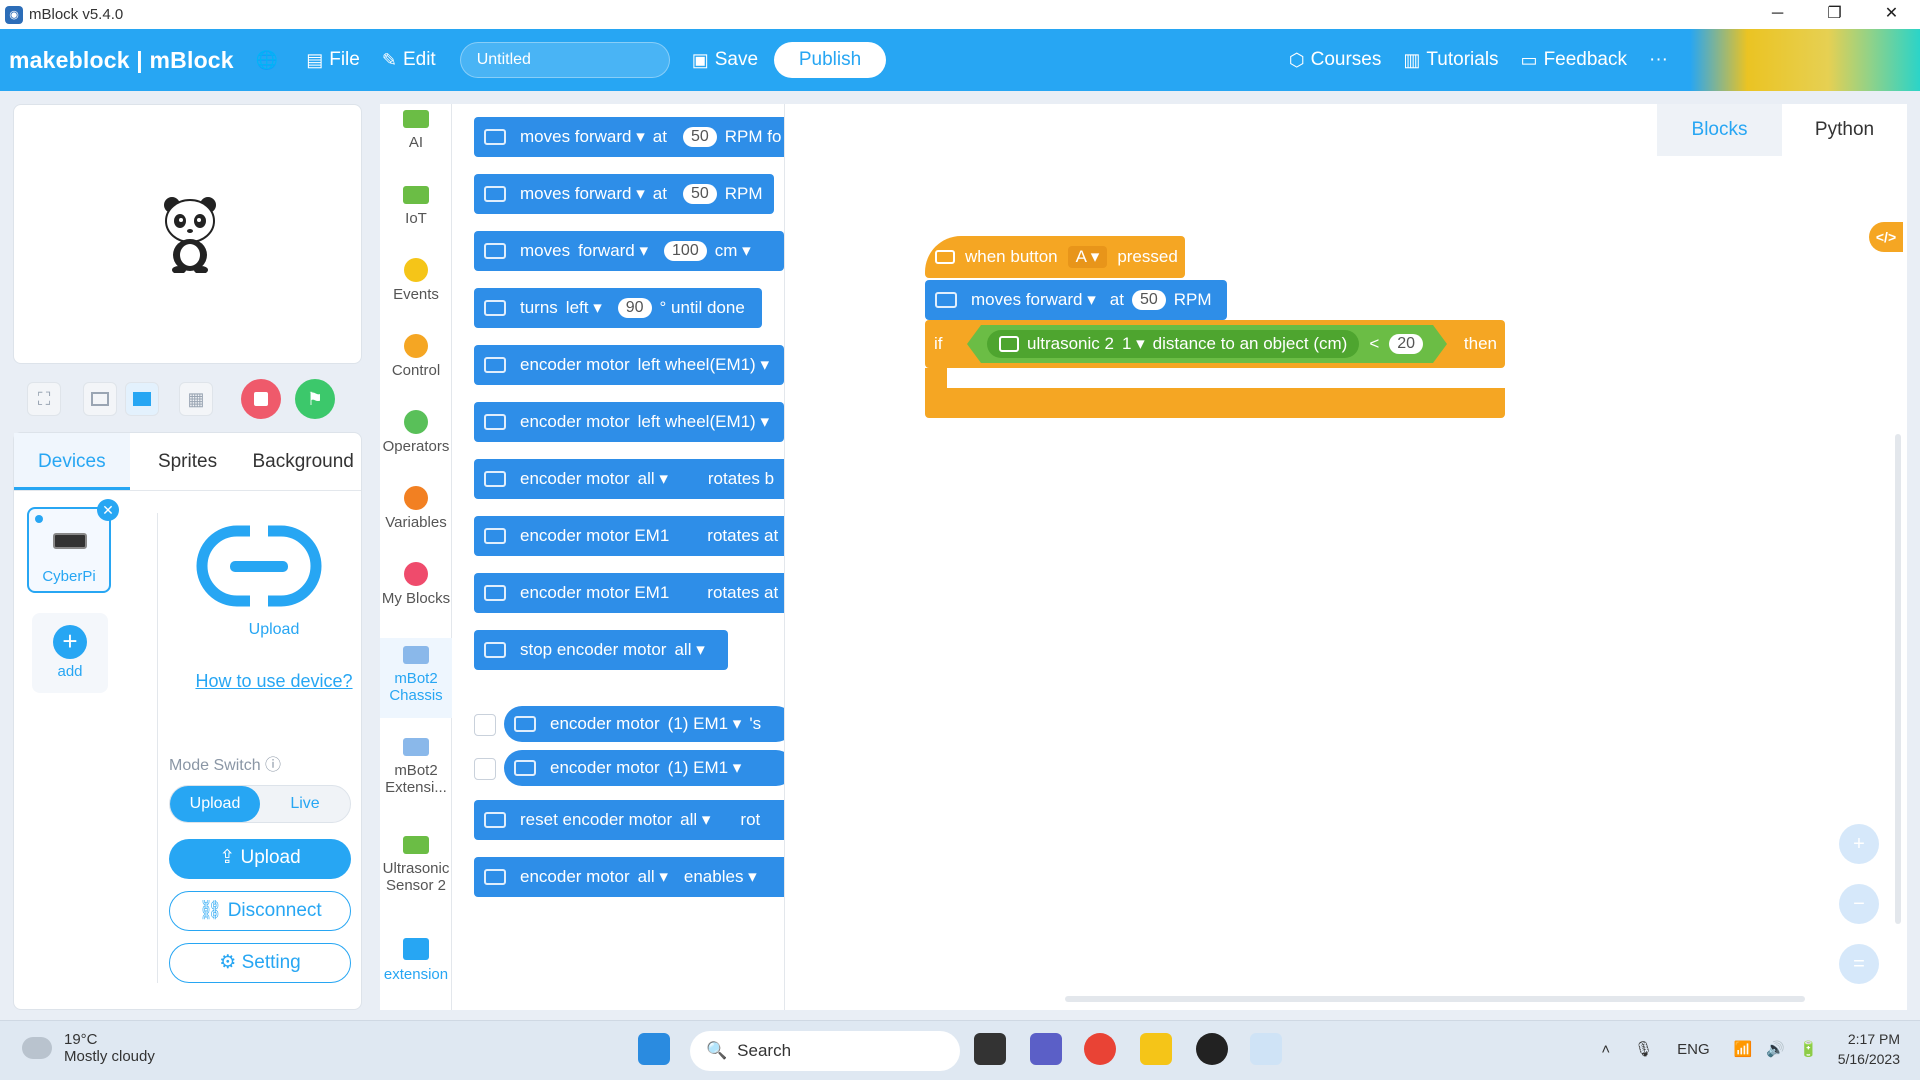 This screenshot has height=1080, width=1920. What do you see at coordinates (564, 60) in the screenshot?
I see `project-title-input: Untitled` at bounding box center [564, 60].